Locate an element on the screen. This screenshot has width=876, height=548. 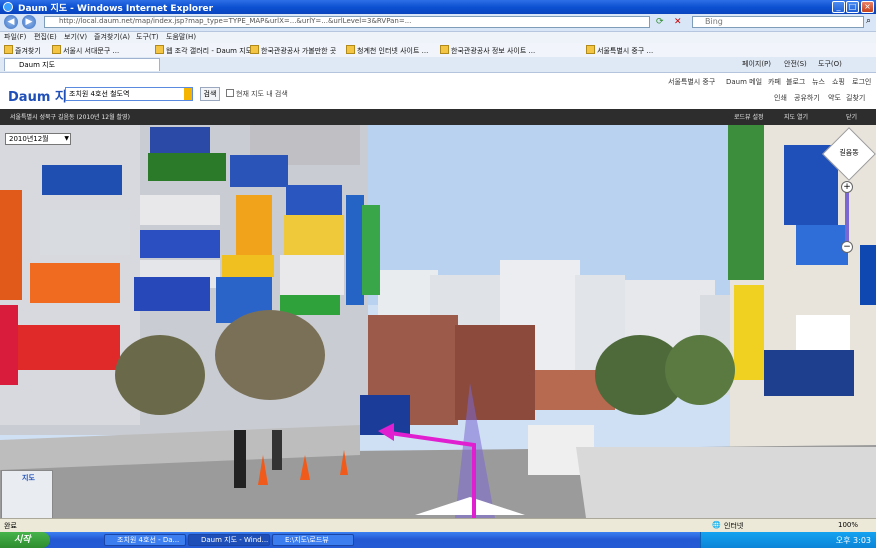
map-search-input: 조치원 4호선 철도역 is located at coordinates (129, 94).